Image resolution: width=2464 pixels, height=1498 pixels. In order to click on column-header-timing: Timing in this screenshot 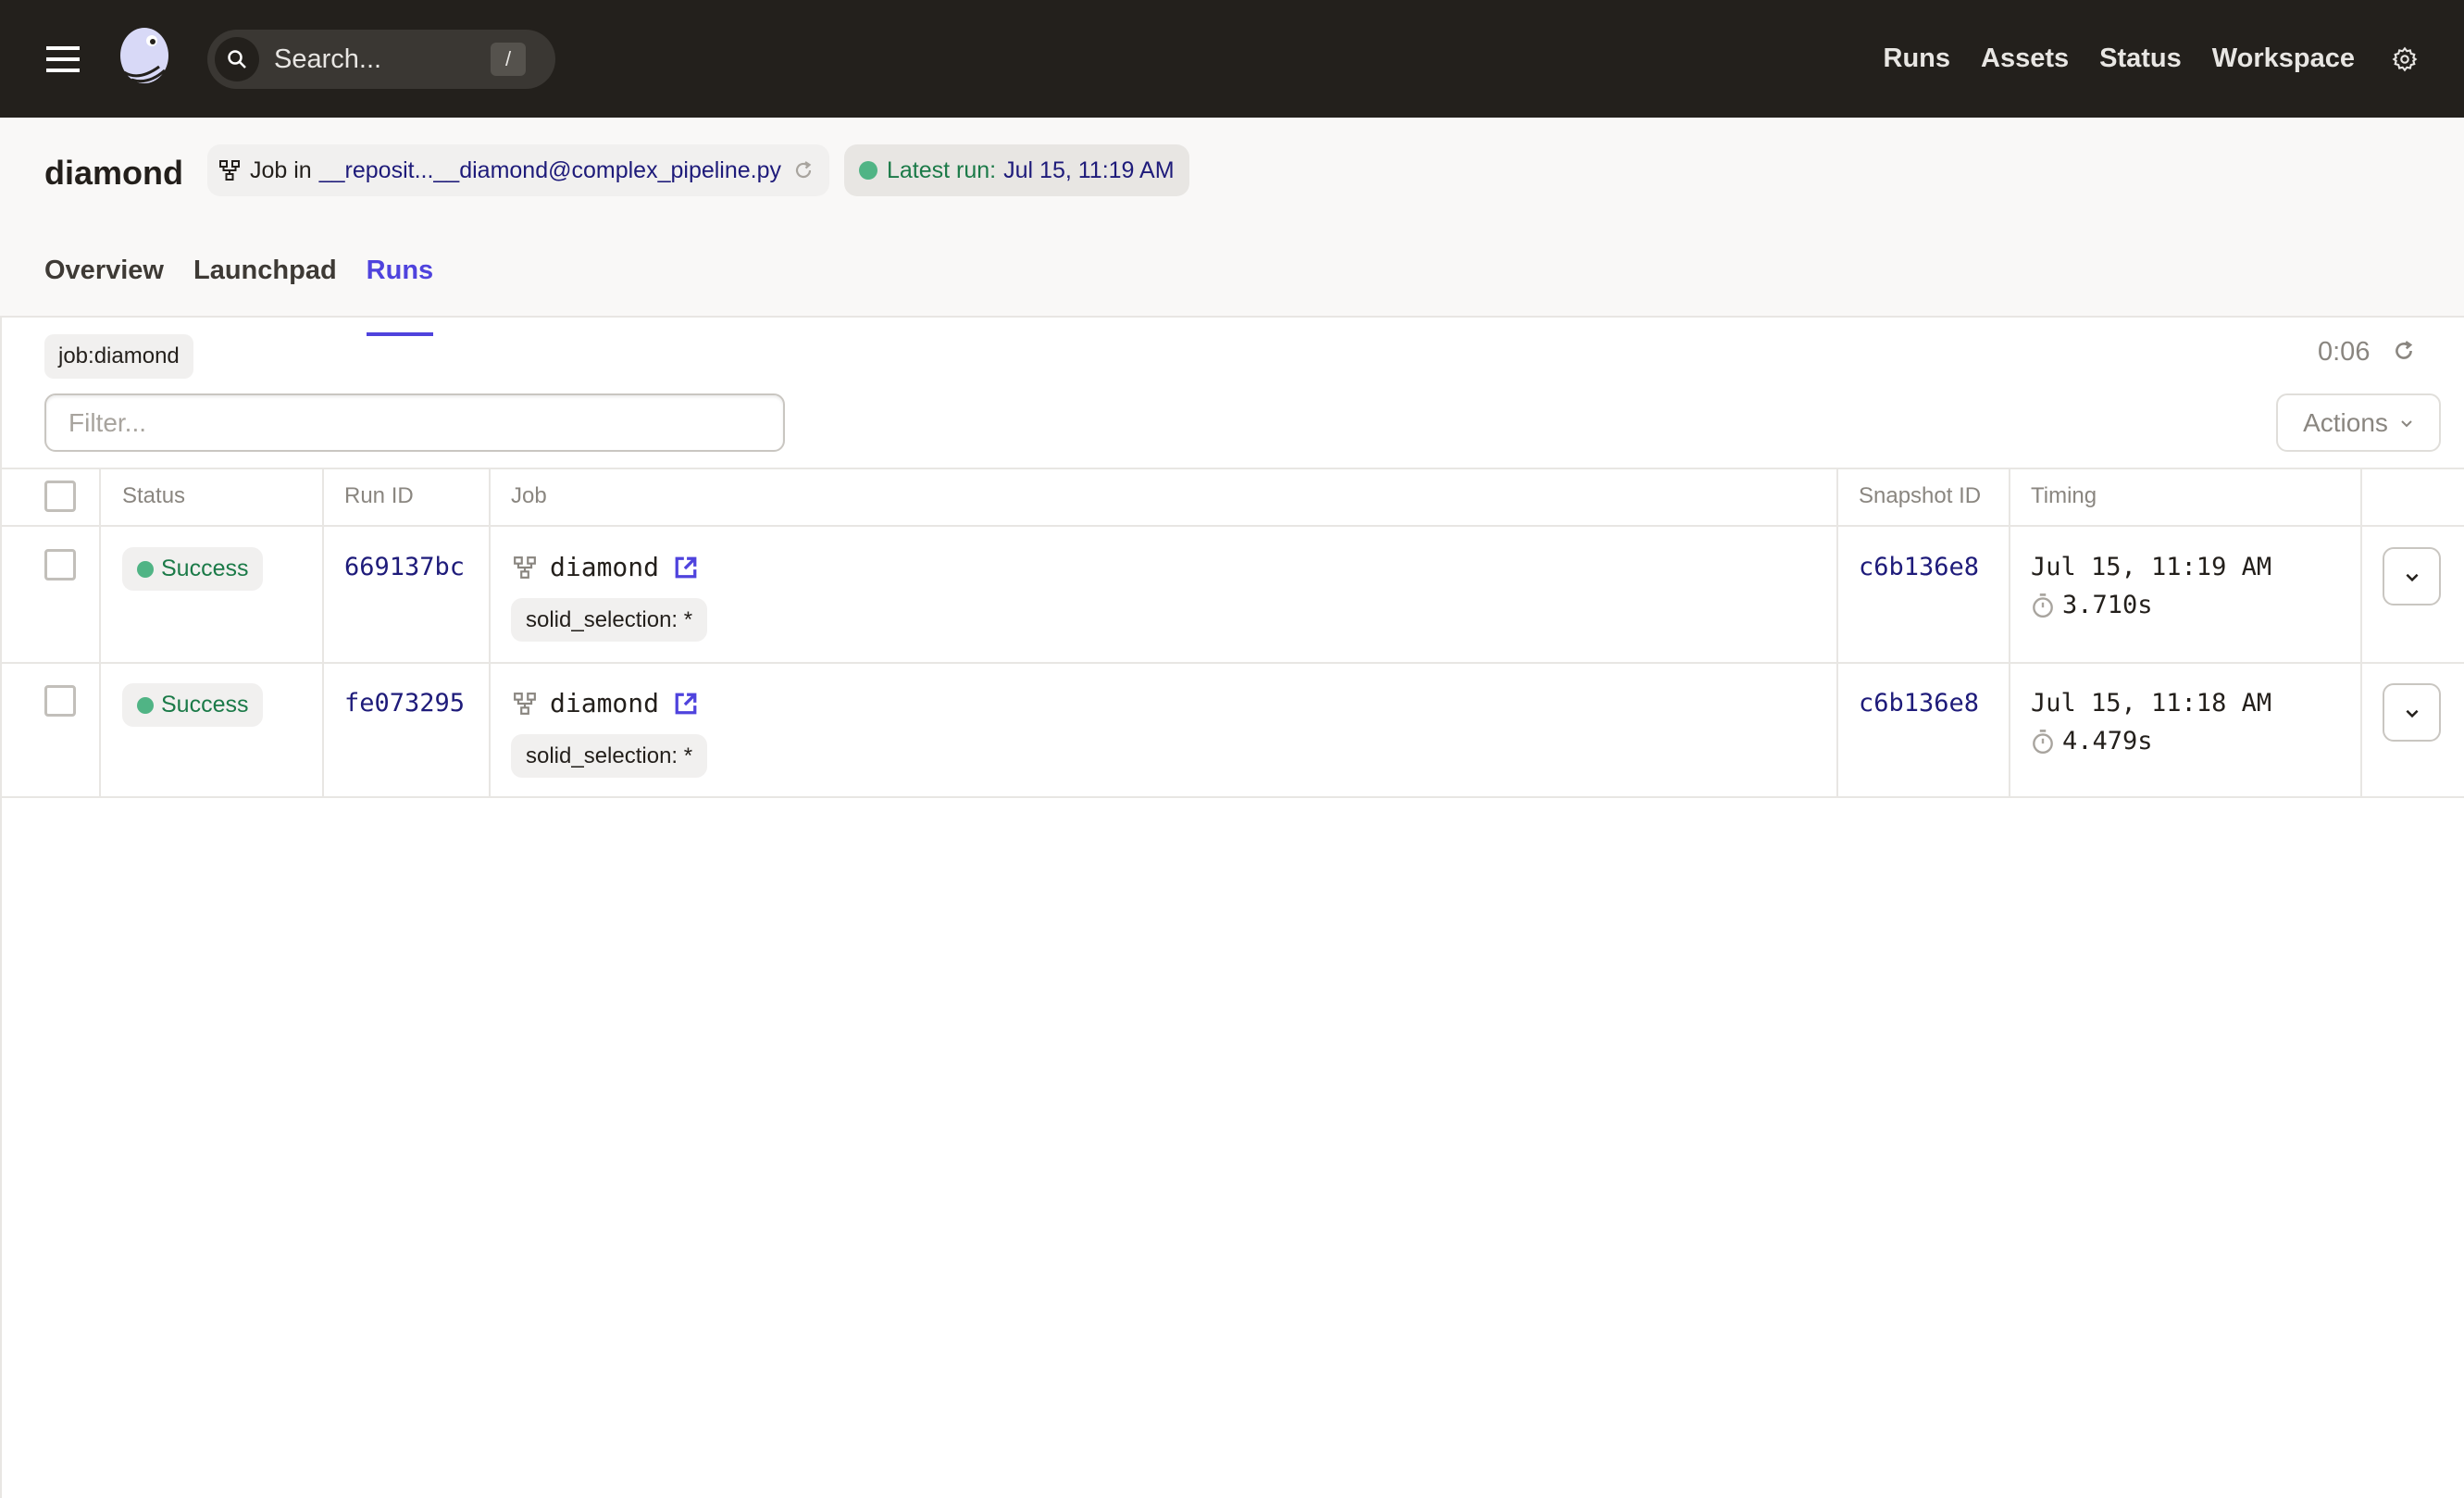, I will do `click(2064, 496)`.